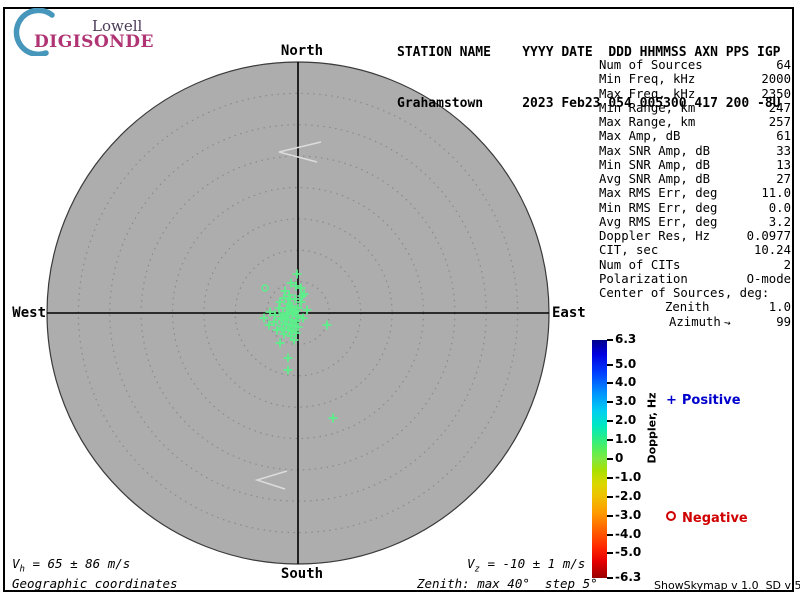  I want to click on vh-value: = 65 ± 86 m/s, so click(77, 563).